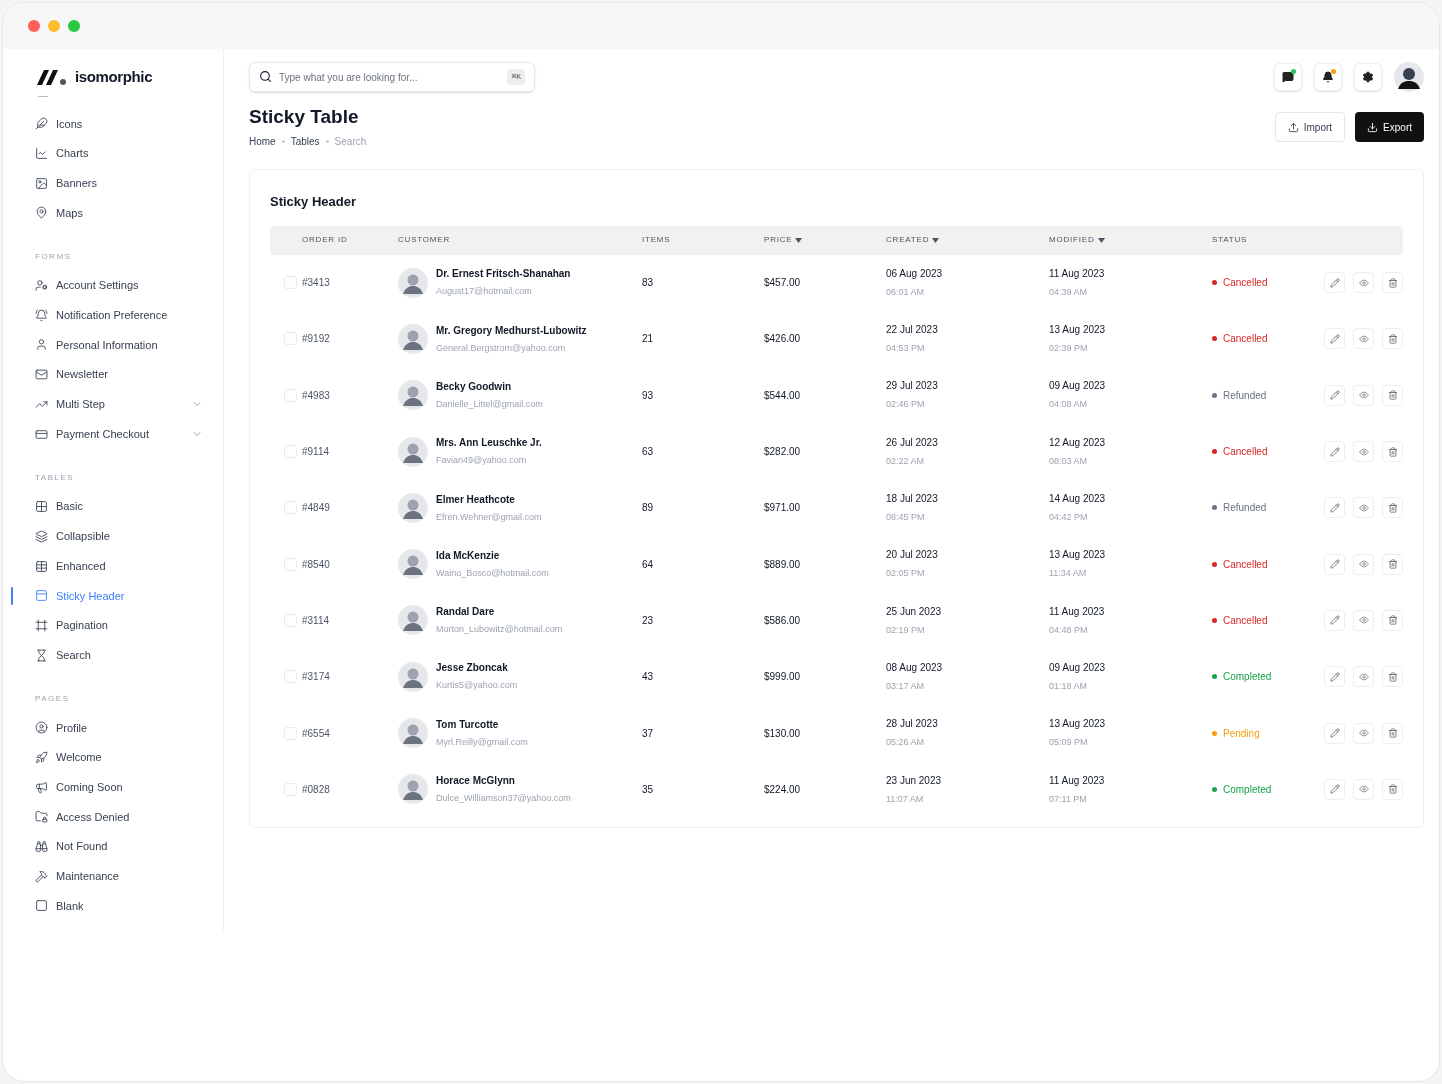 This screenshot has width=1442, height=1084. I want to click on column-header: PRICE, so click(783, 240).